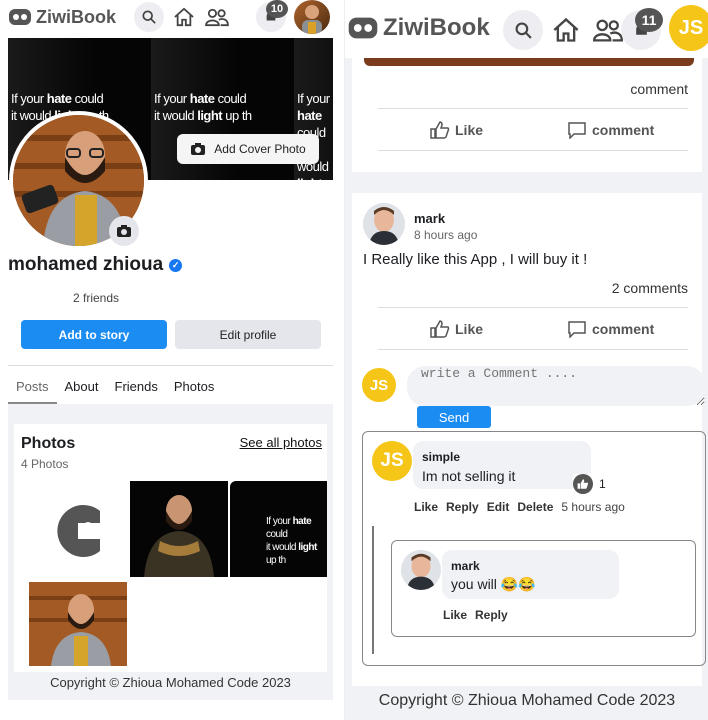 The image size is (708, 720). What do you see at coordinates (429, 218) in the screenshot?
I see `author-name: mark` at bounding box center [429, 218].